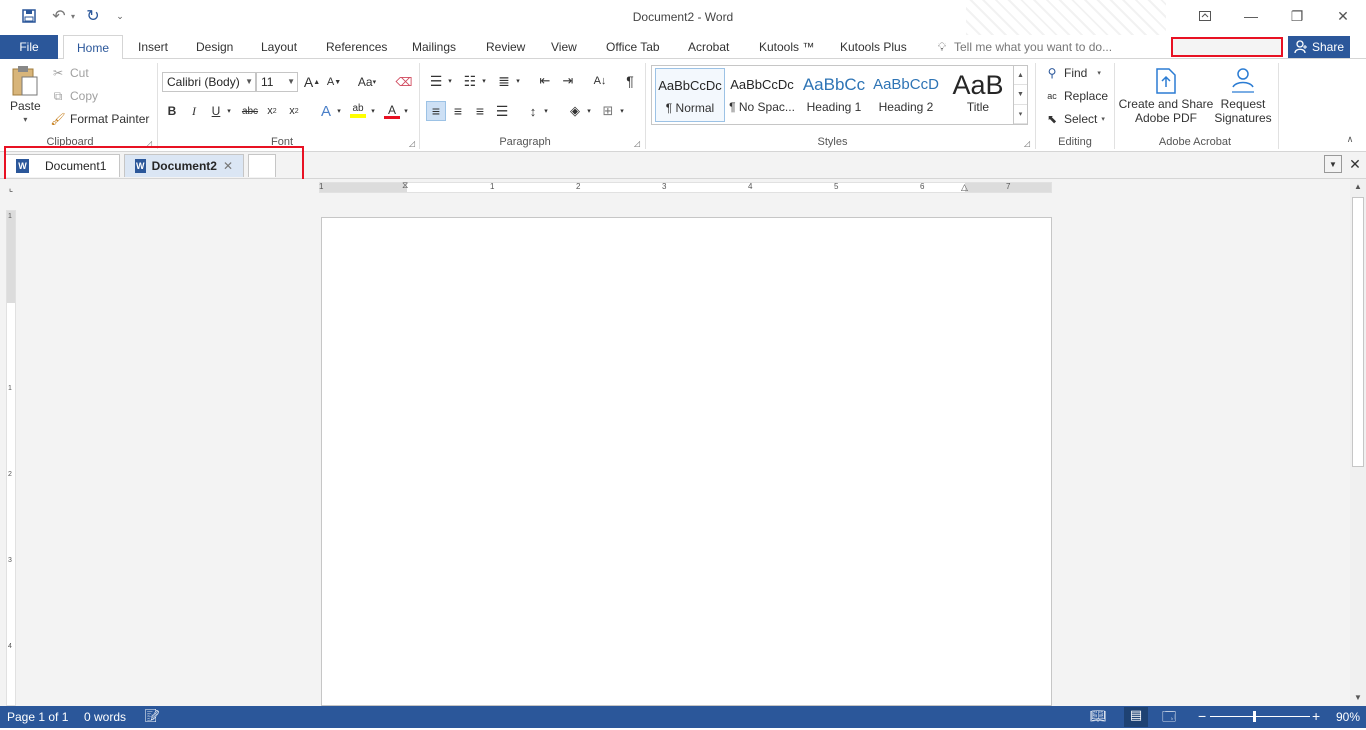  Describe the element at coordinates (11, 188) in the screenshot. I see `tab-stop-selector-icon: ⌞` at that location.